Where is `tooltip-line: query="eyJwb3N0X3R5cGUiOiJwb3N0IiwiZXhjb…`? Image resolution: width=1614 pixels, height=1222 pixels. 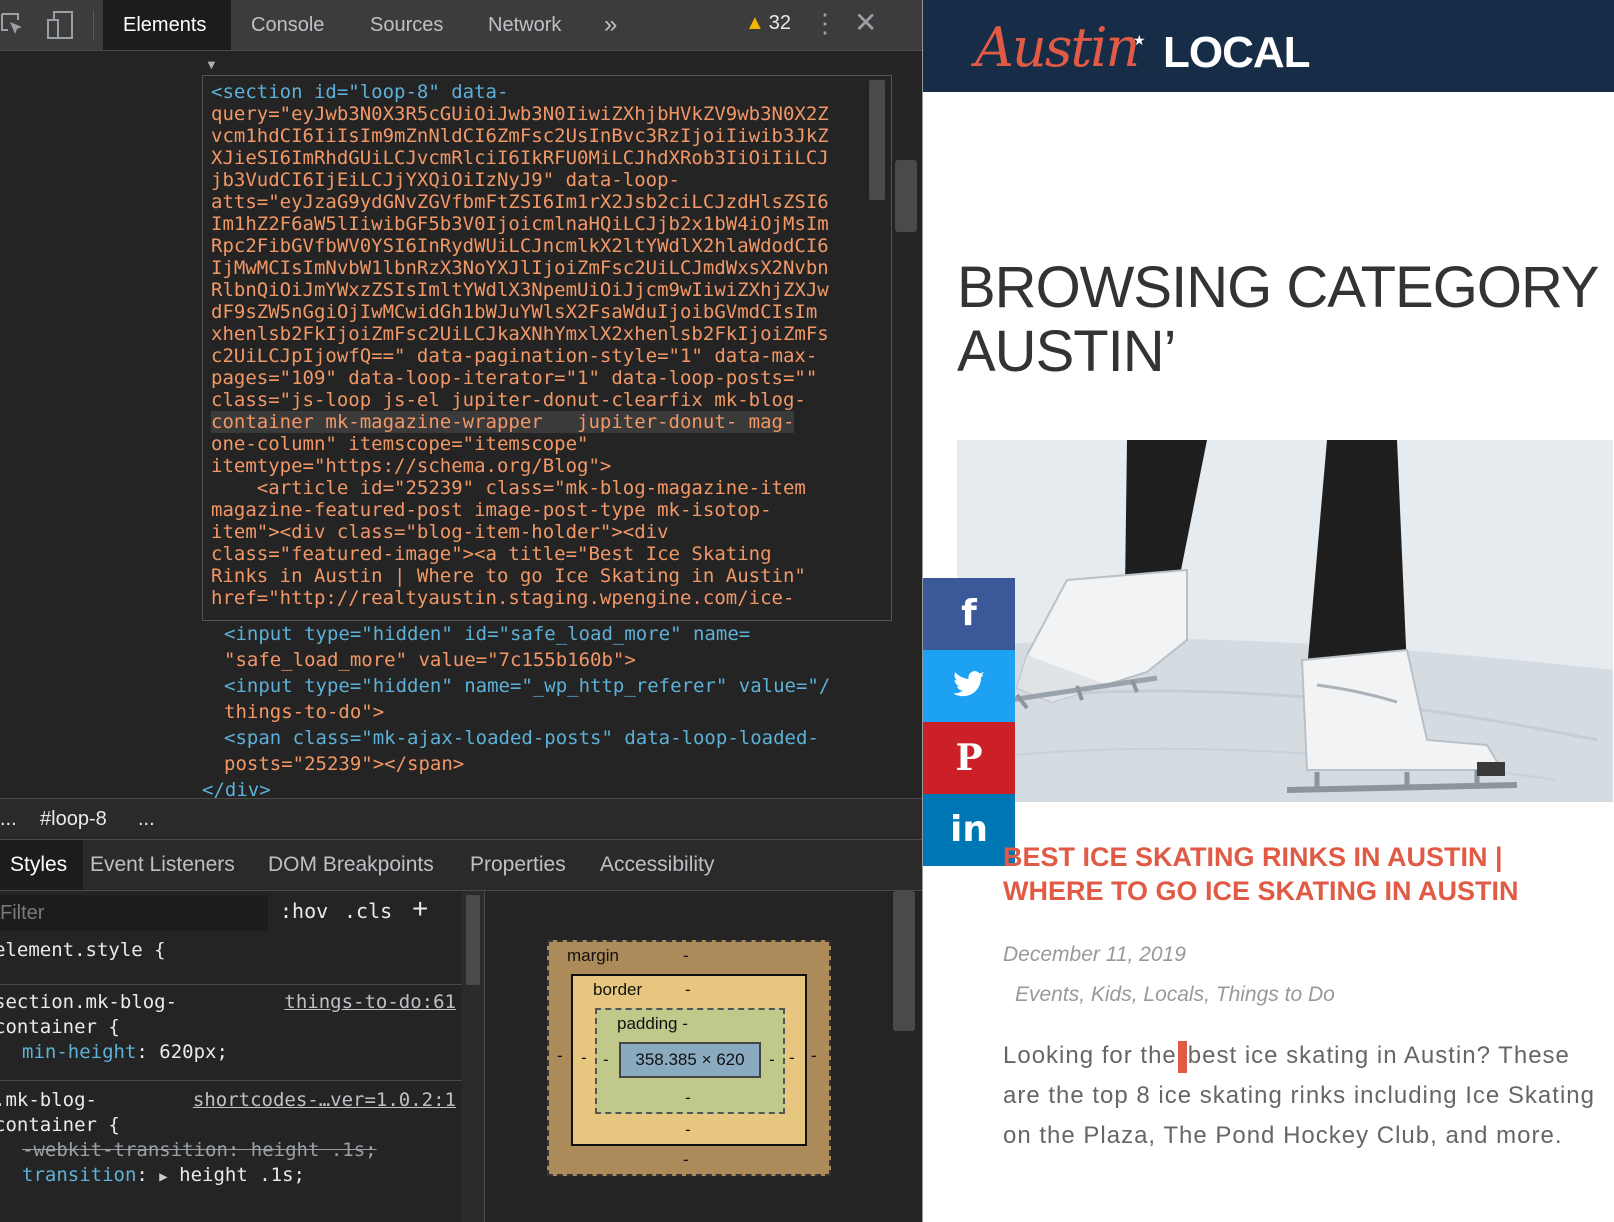
tooltip-line: query="eyJwb3N0X3R5cGUiOiJwb3N0IiwiZXhjb… is located at coordinates (520, 114).